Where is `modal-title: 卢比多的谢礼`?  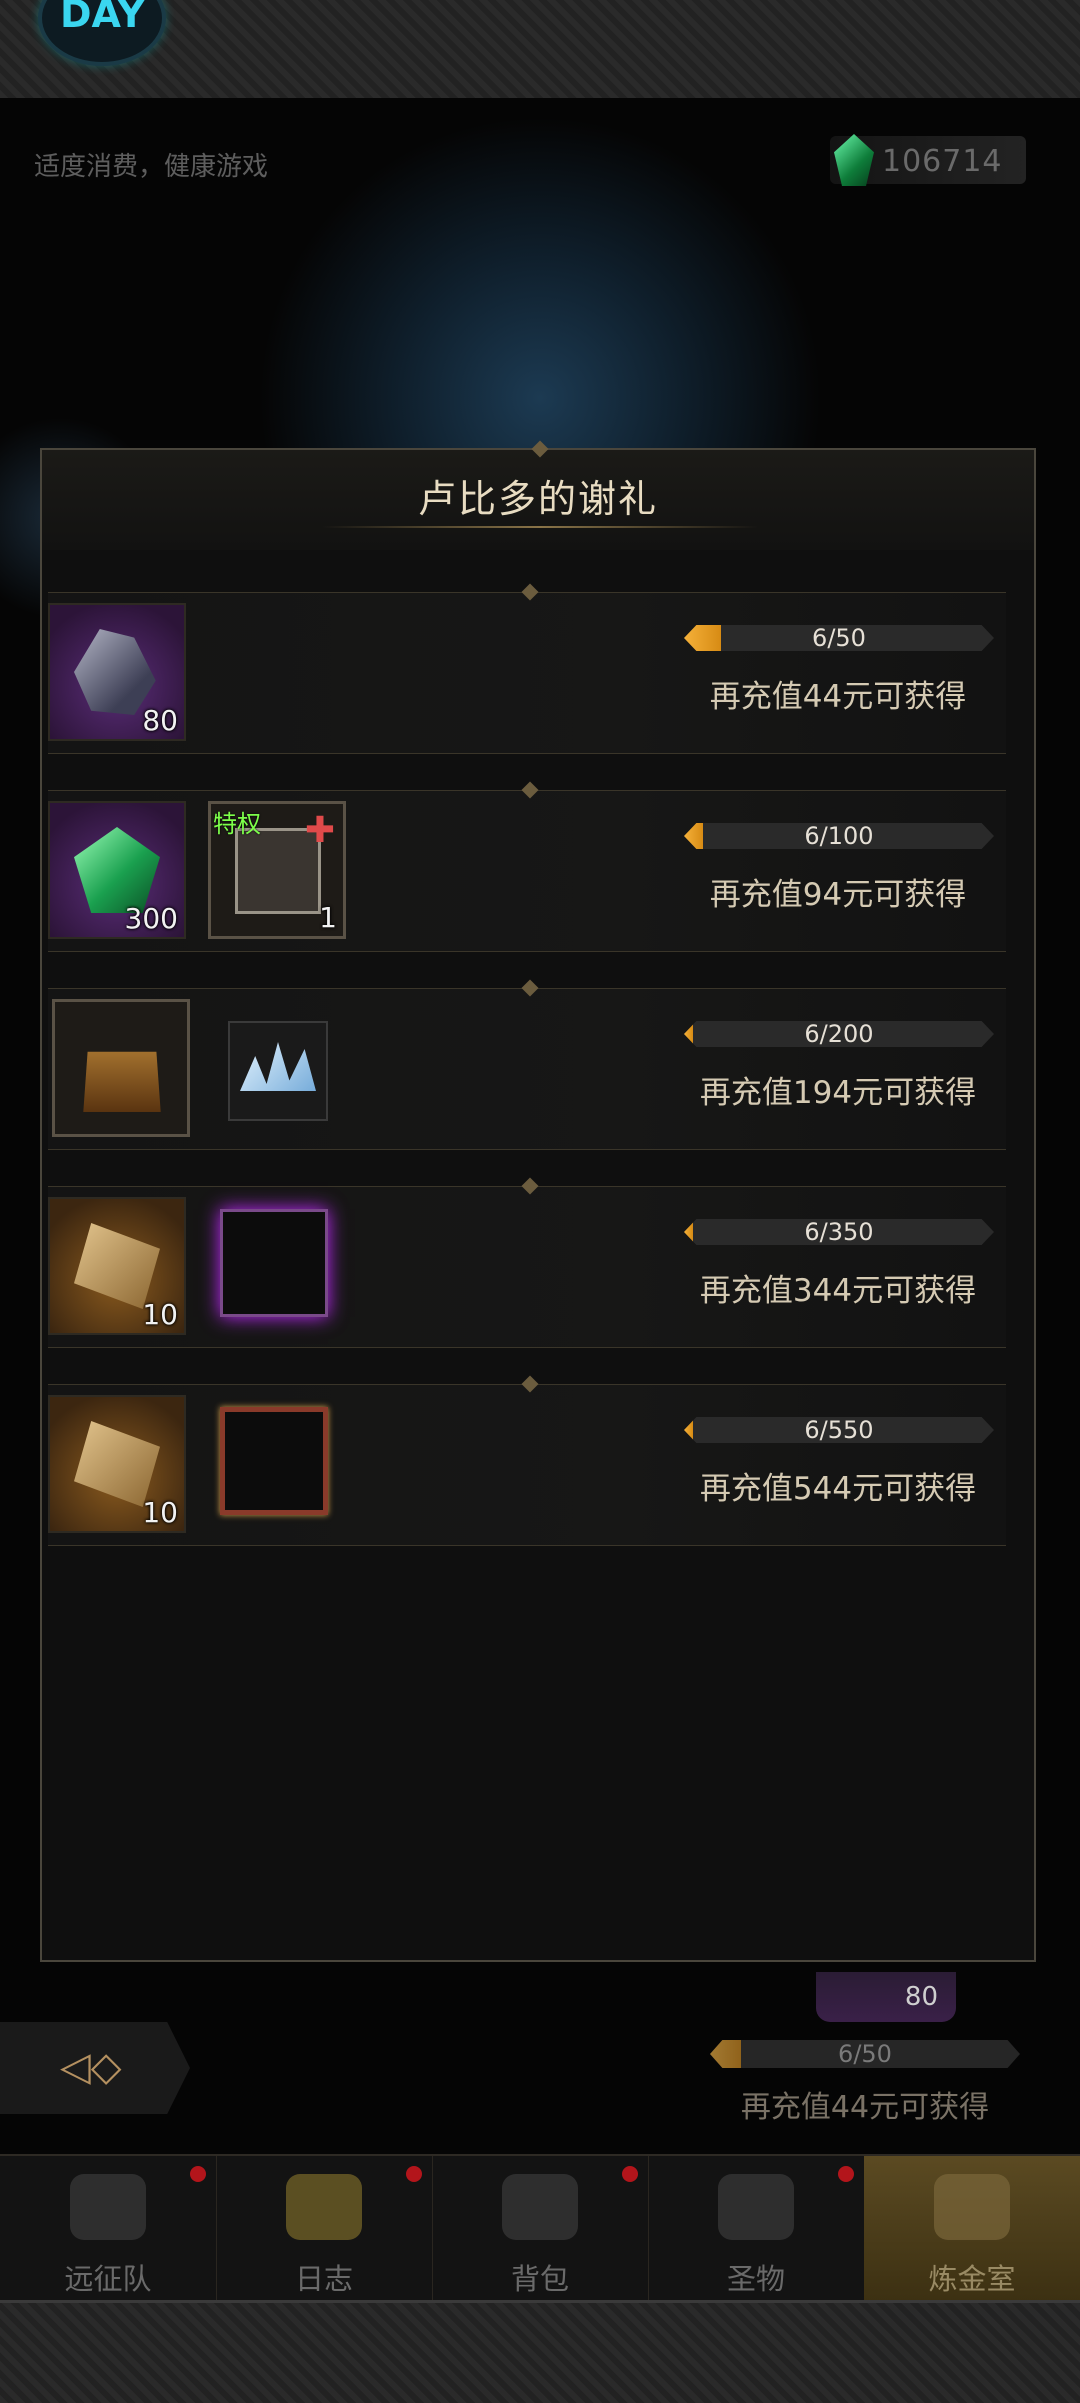
modal-title: 卢比多的谢礼 is located at coordinates (537, 499).